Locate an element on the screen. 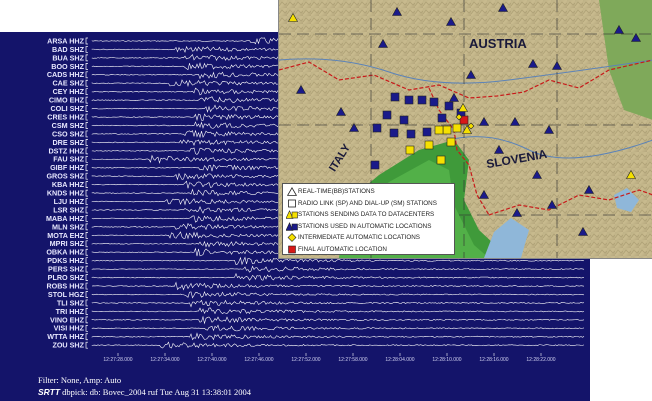 Image resolution: width=652 pixels, height=401 pixels. legend-label: STATIONS SENDING DATA TO DATACENTERS is located at coordinates (366, 215).